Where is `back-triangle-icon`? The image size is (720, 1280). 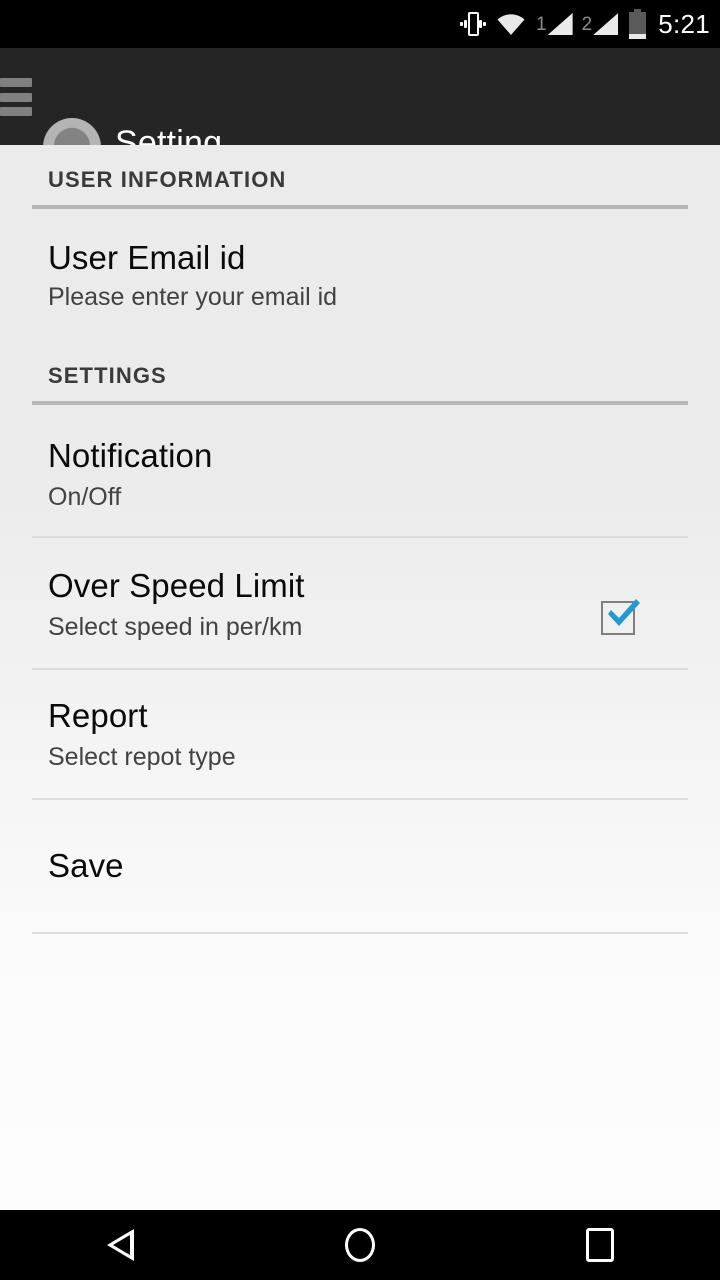
back-triangle-icon is located at coordinates (120, 1245).